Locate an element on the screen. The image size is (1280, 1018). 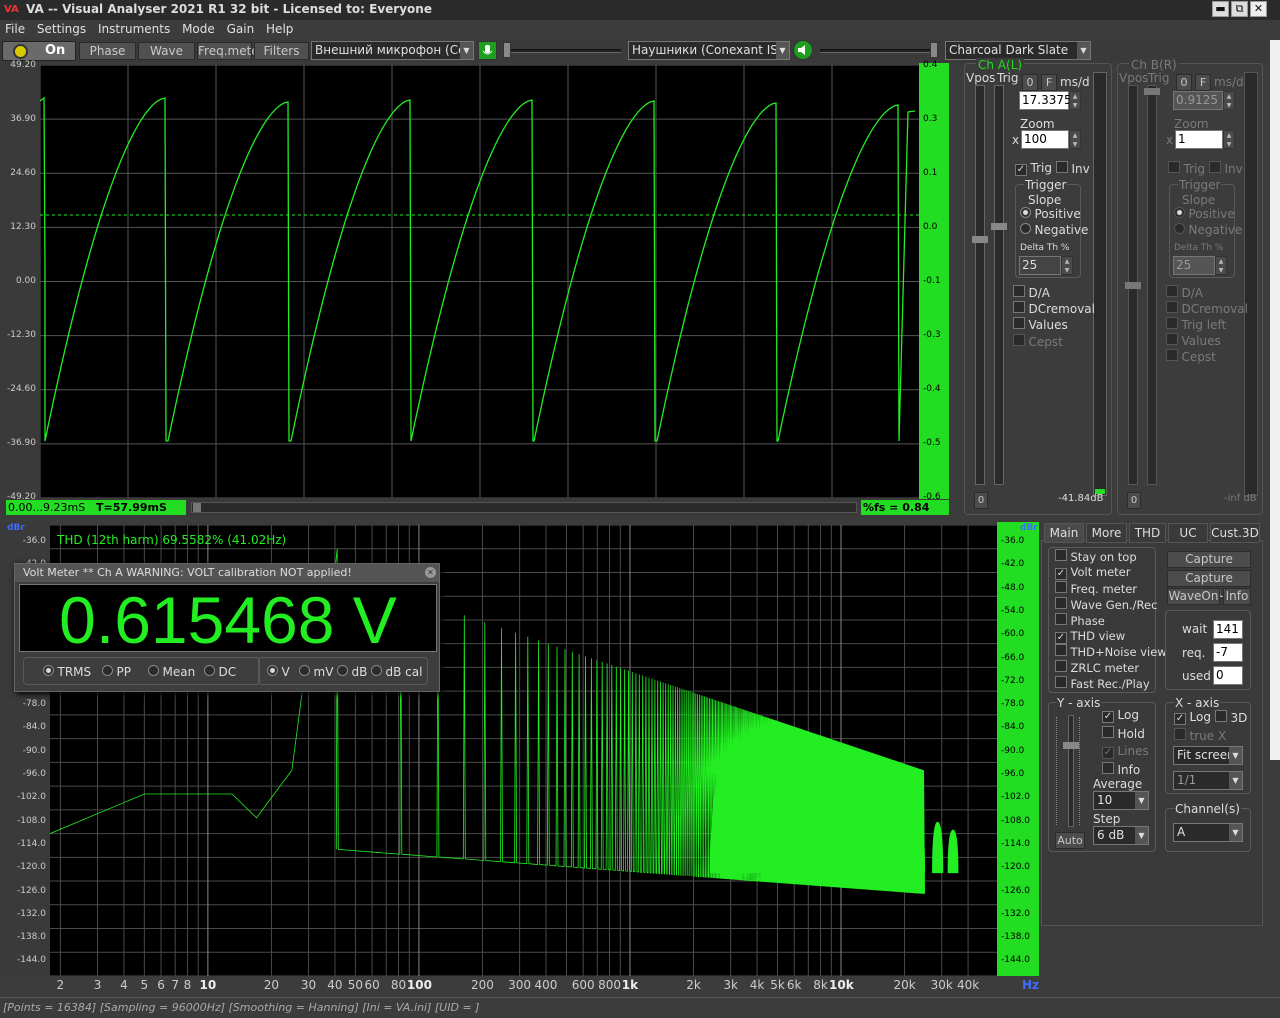
option-checkbox: Phase is located at coordinates (1080, 620).